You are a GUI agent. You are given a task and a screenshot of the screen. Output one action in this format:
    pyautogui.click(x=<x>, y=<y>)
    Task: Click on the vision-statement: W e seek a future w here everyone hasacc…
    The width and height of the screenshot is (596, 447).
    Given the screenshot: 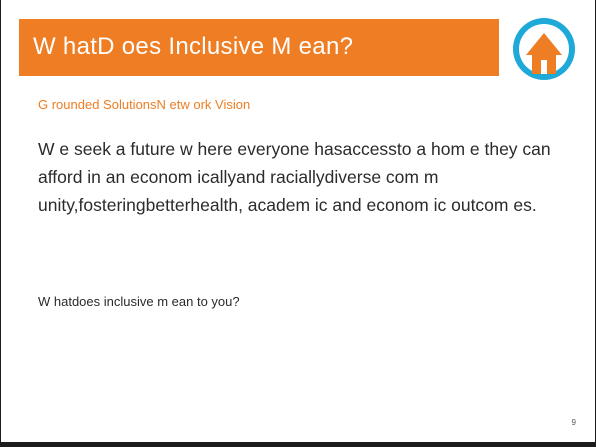 What is the action you would take?
    pyautogui.click(x=294, y=177)
    